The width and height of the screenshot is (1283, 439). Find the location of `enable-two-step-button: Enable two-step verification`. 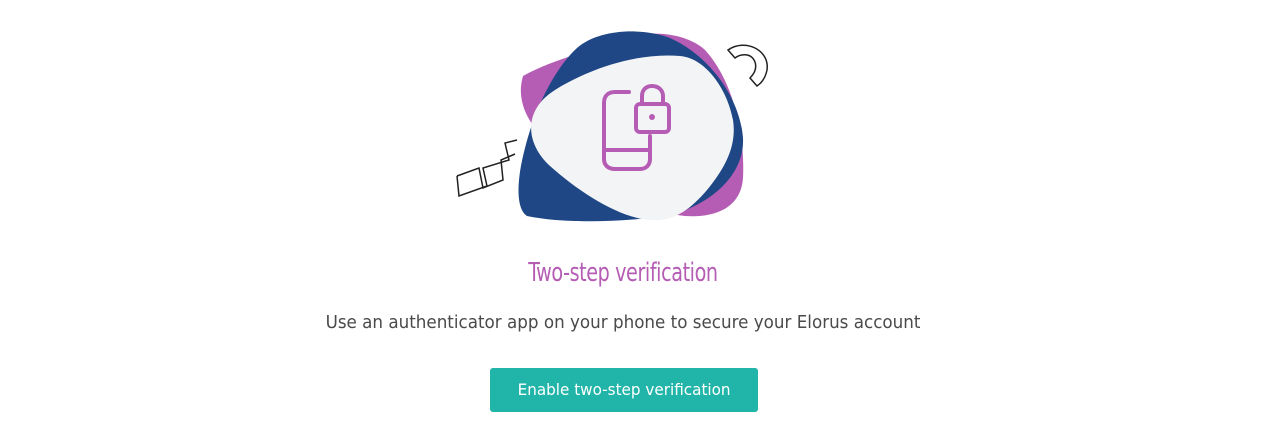

enable-two-step-button: Enable two-step verification is located at coordinates (624, 390).